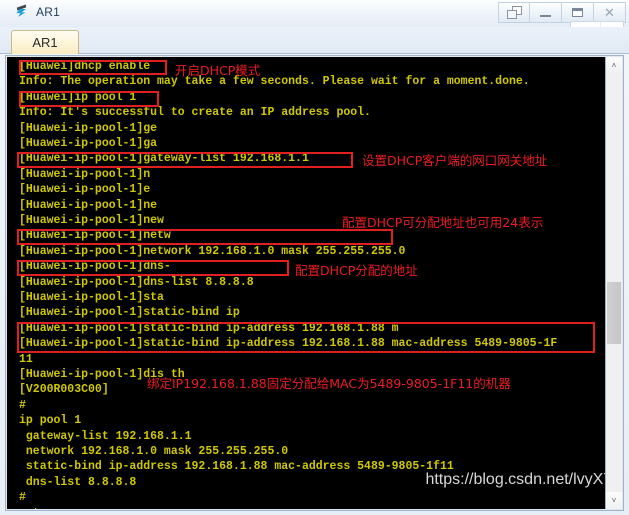  I want to click on terminal-scrollbar: ˄ ˅, so click(613, 283).